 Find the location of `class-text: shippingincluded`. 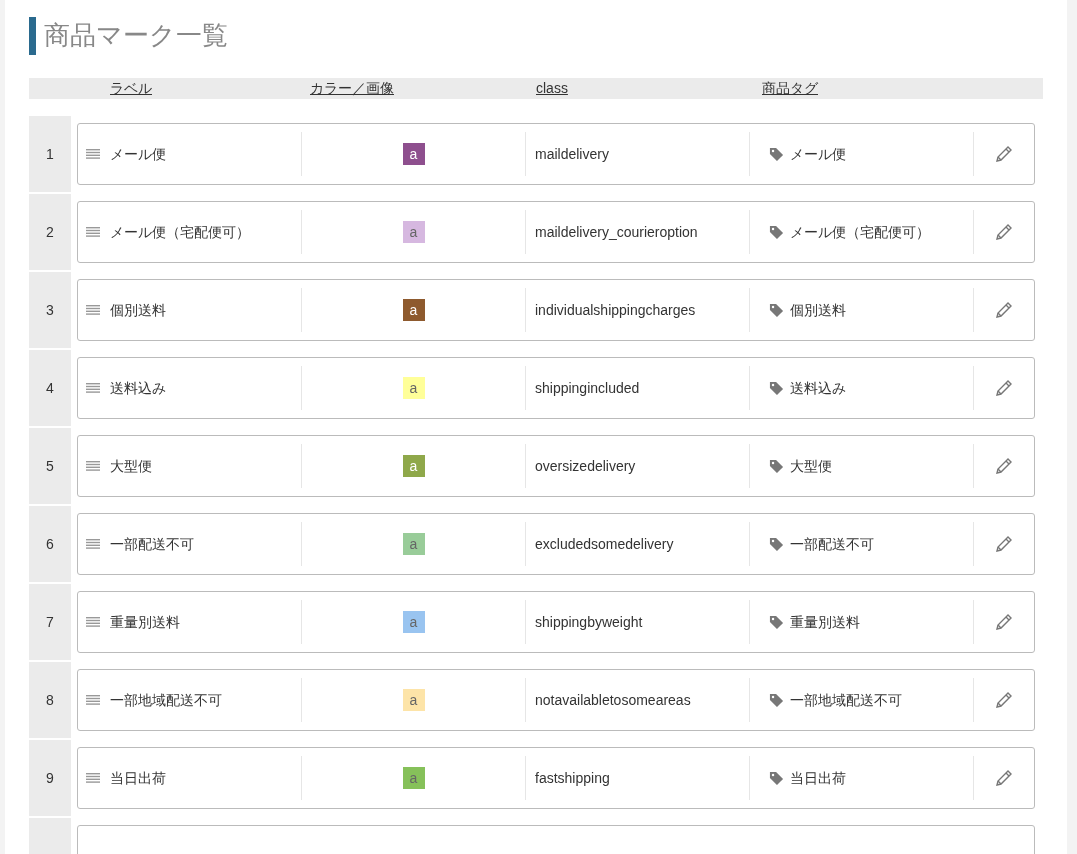

class-text: shippingincluded is located at coordinates (587, 388).